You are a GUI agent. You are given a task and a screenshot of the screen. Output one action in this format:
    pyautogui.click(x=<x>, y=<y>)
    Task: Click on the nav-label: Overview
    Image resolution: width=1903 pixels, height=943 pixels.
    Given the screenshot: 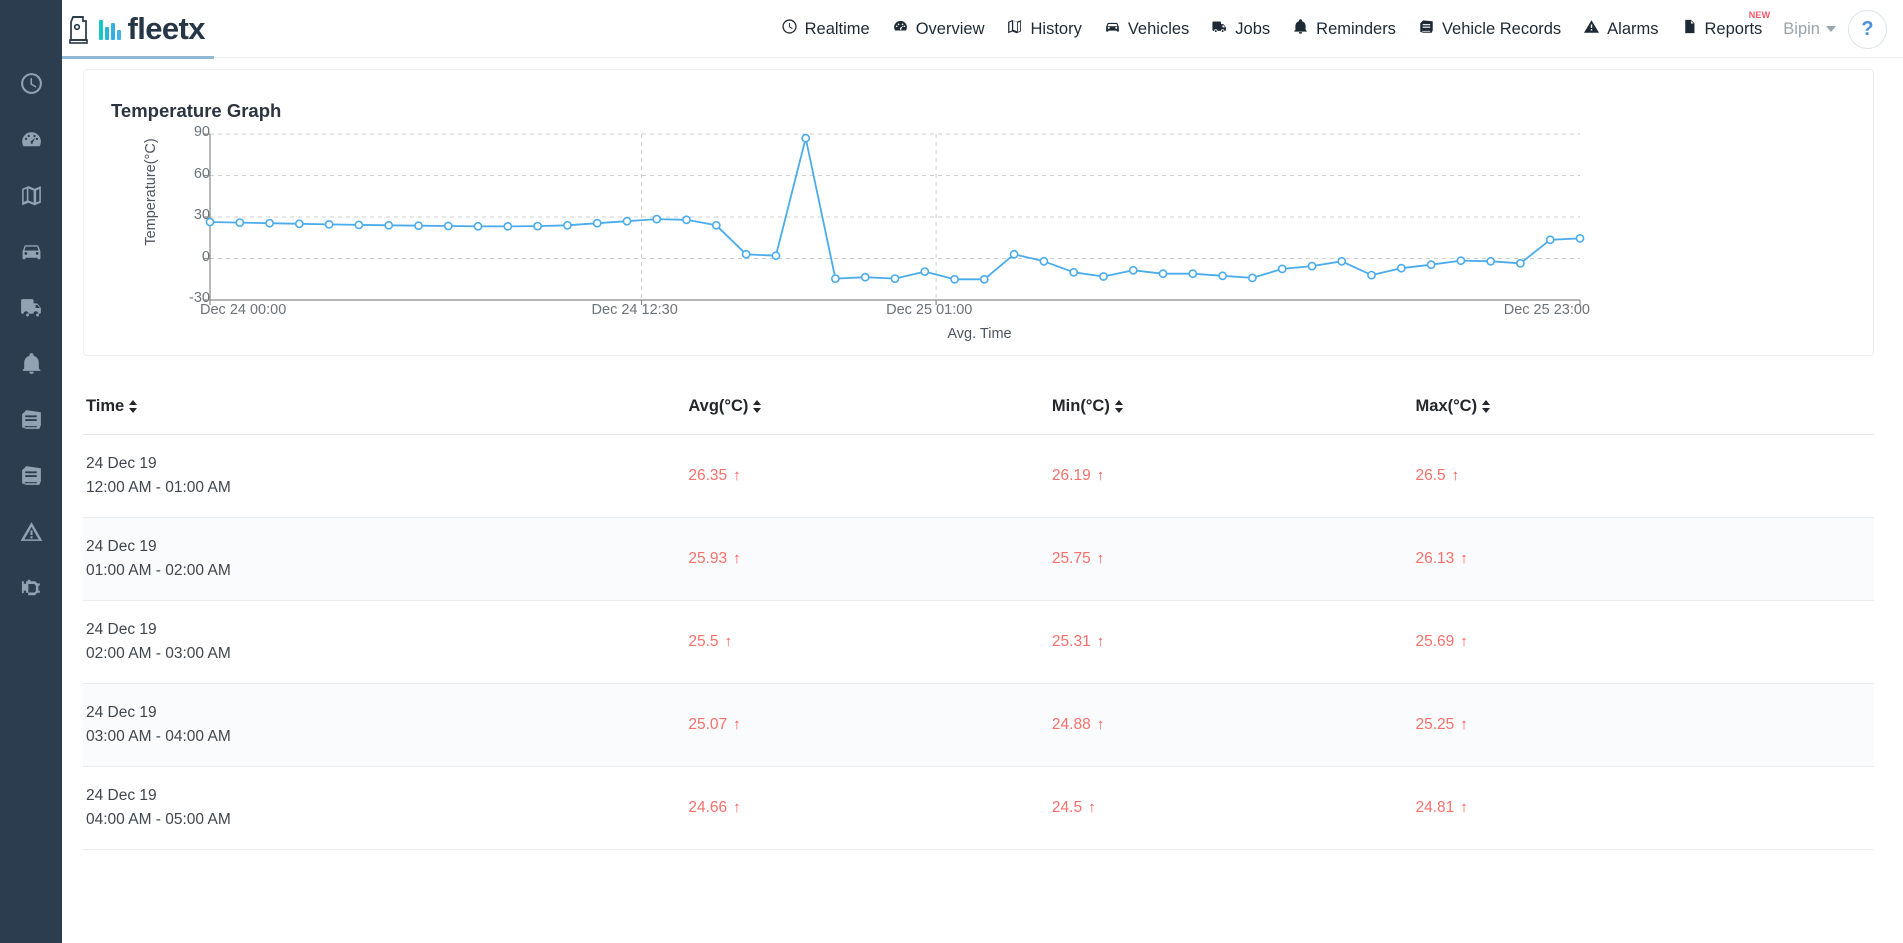 What is the action you would take?
    pyautogui.click(x=950, y=28)
    